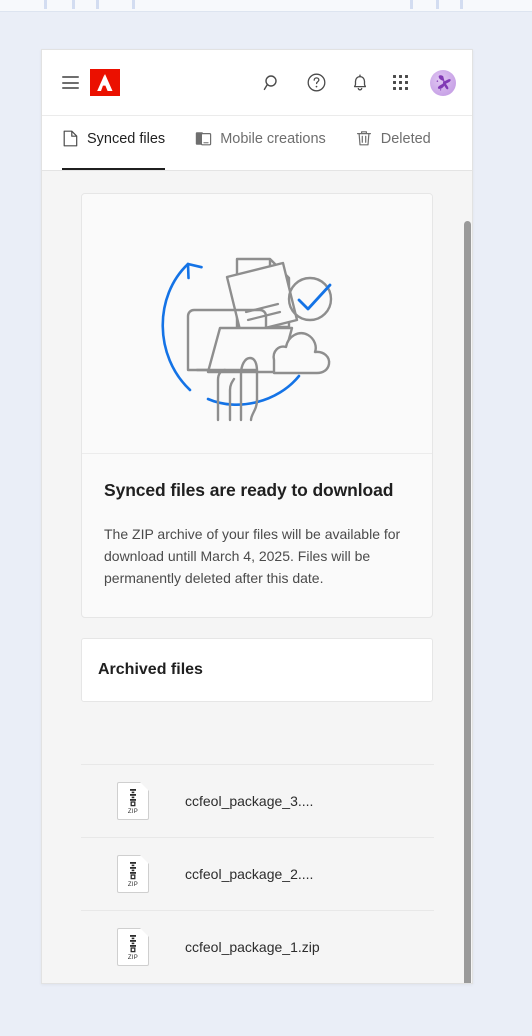  Describe the element at coordinates (272, 83) in the screenshot. I see `search-icon` at that location.